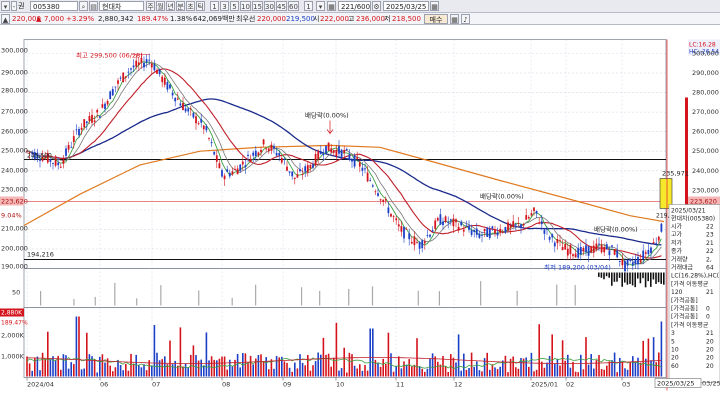 This screenshot has width=720, height=404. Describe the element at coordinates (246, 19) in the screenshot. I see `best-ask-label: 최우선` at that location.